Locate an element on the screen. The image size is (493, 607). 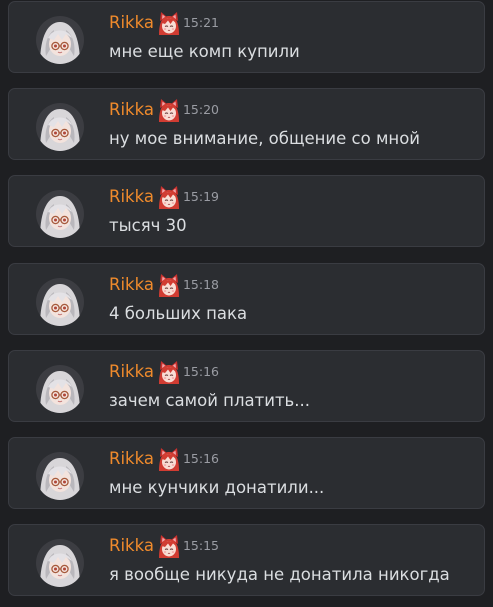
message-card: Rikka 15:19 тысяч 30 is located at coordinates (246, 211).